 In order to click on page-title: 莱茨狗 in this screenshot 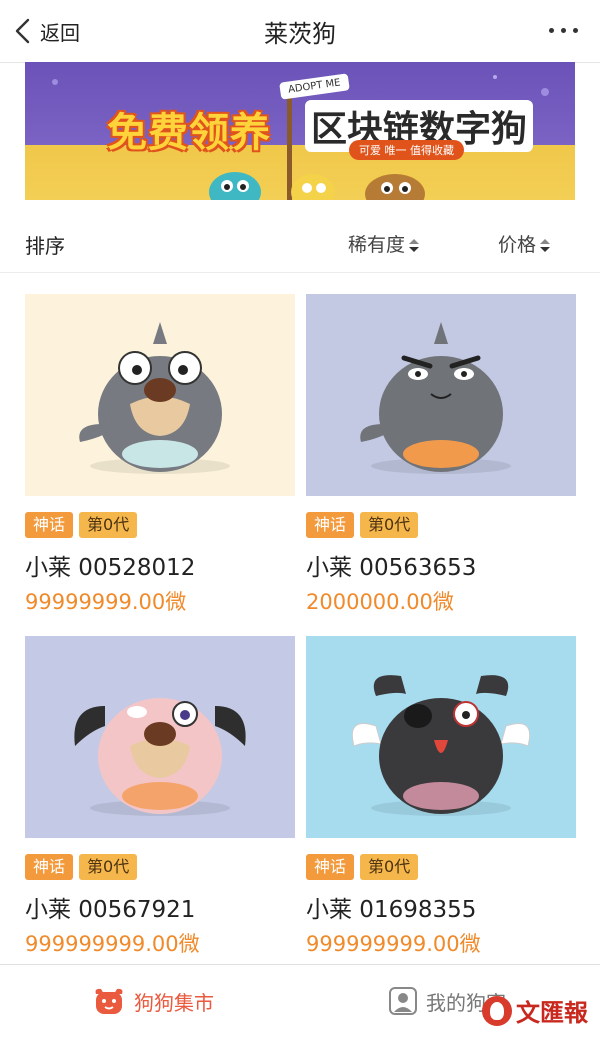, I will do `click(300, 34)`.